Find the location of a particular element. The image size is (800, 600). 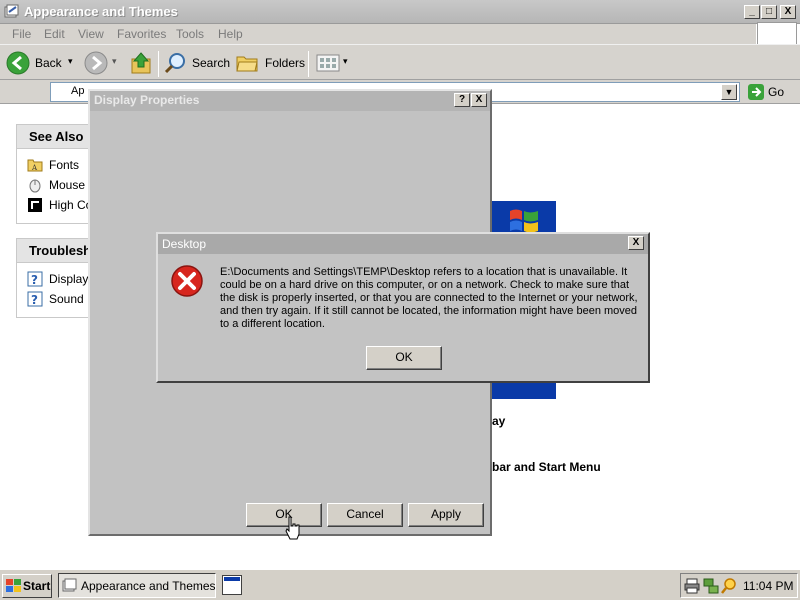

search-button: Search is located at coordinates (197, 64).